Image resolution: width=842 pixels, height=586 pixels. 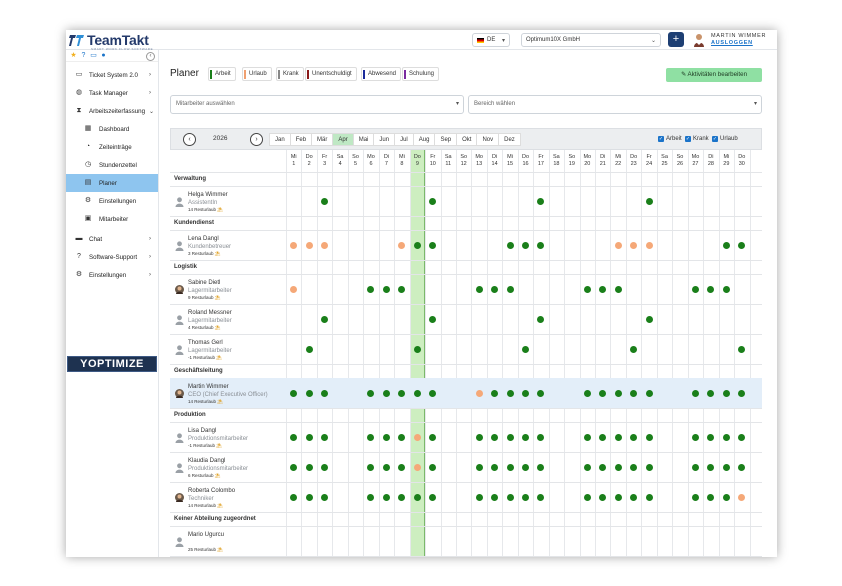 I want to click on month-tab-feb: Feb, so click(x=301, y=139).